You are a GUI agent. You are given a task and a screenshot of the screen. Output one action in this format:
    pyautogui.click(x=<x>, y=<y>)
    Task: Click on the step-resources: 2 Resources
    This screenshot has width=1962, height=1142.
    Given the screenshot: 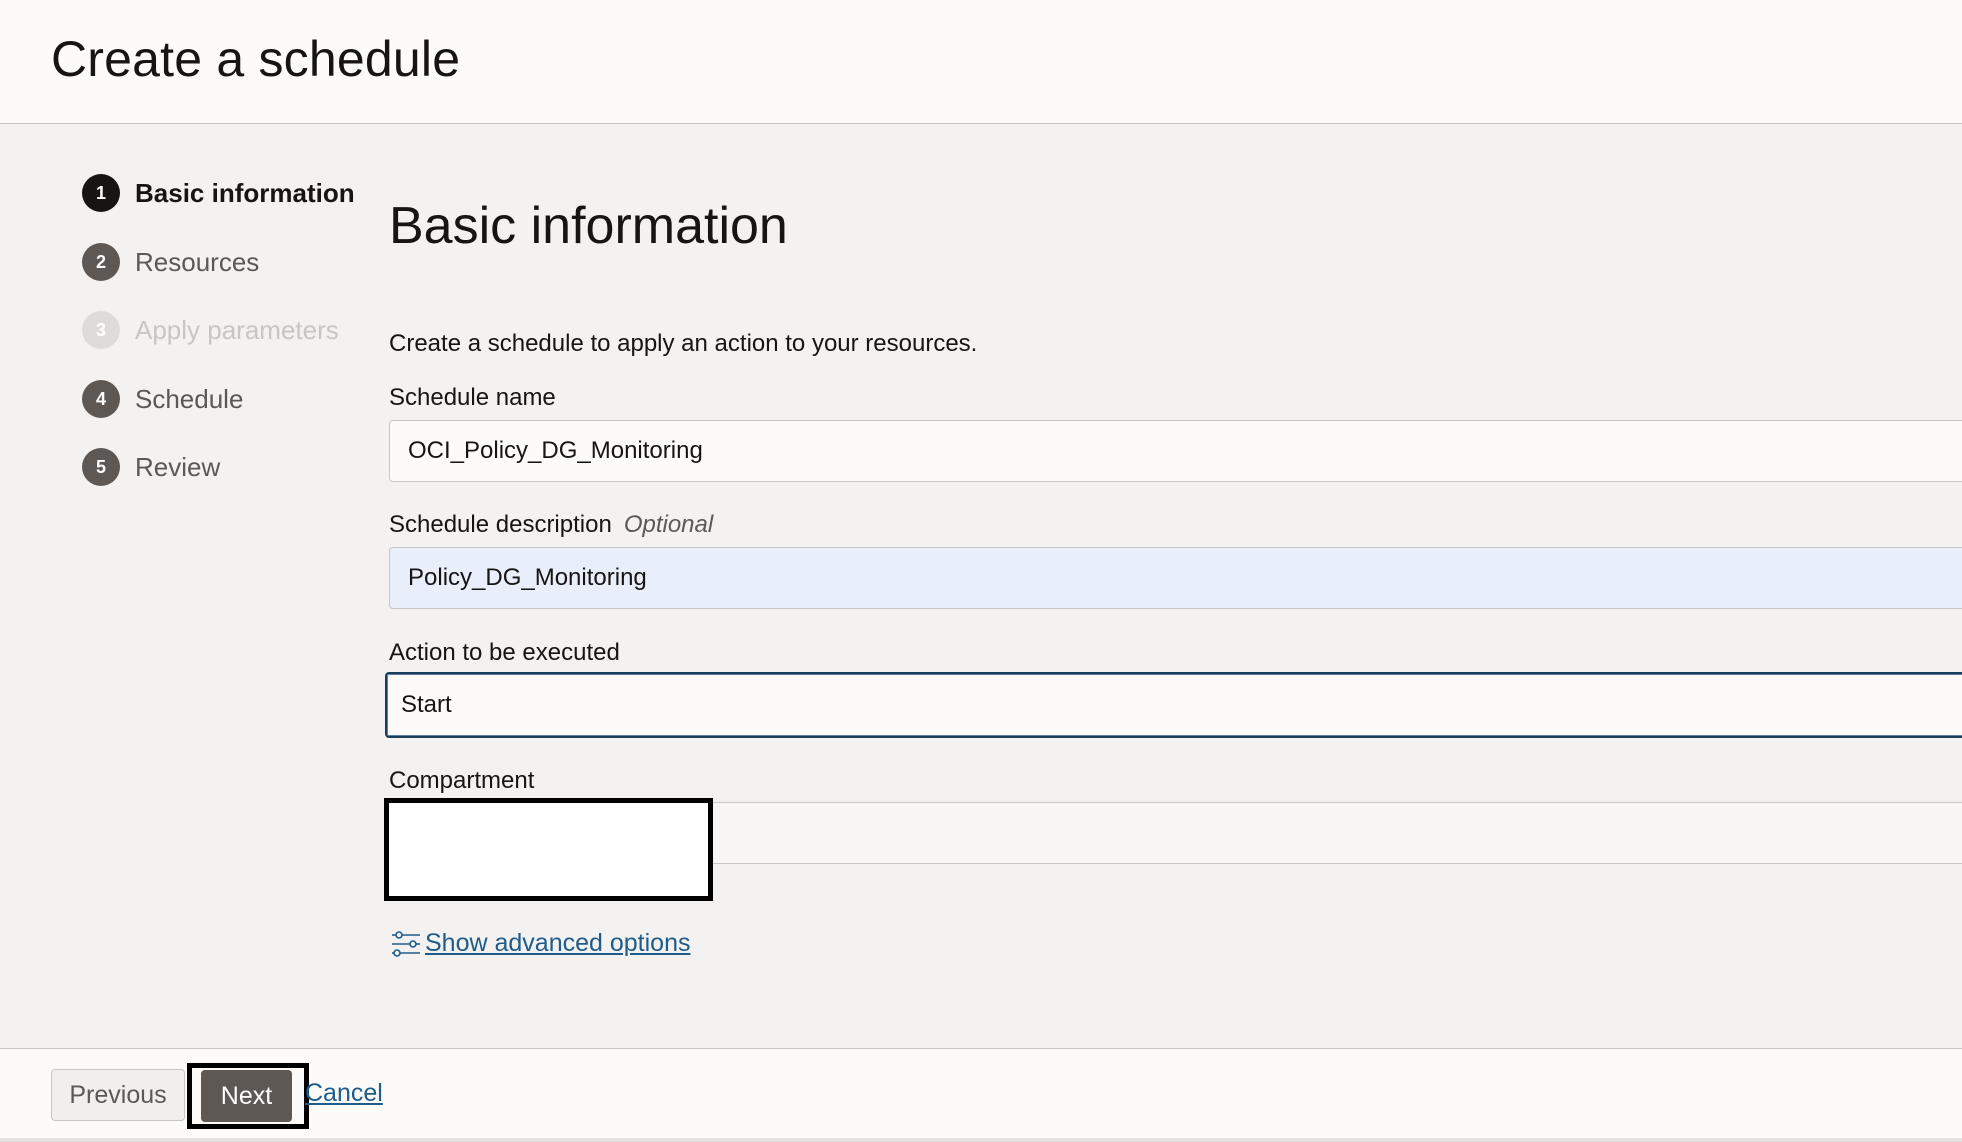 What is the action you would take?
    pyautogui.click(x=170, y=262)
    